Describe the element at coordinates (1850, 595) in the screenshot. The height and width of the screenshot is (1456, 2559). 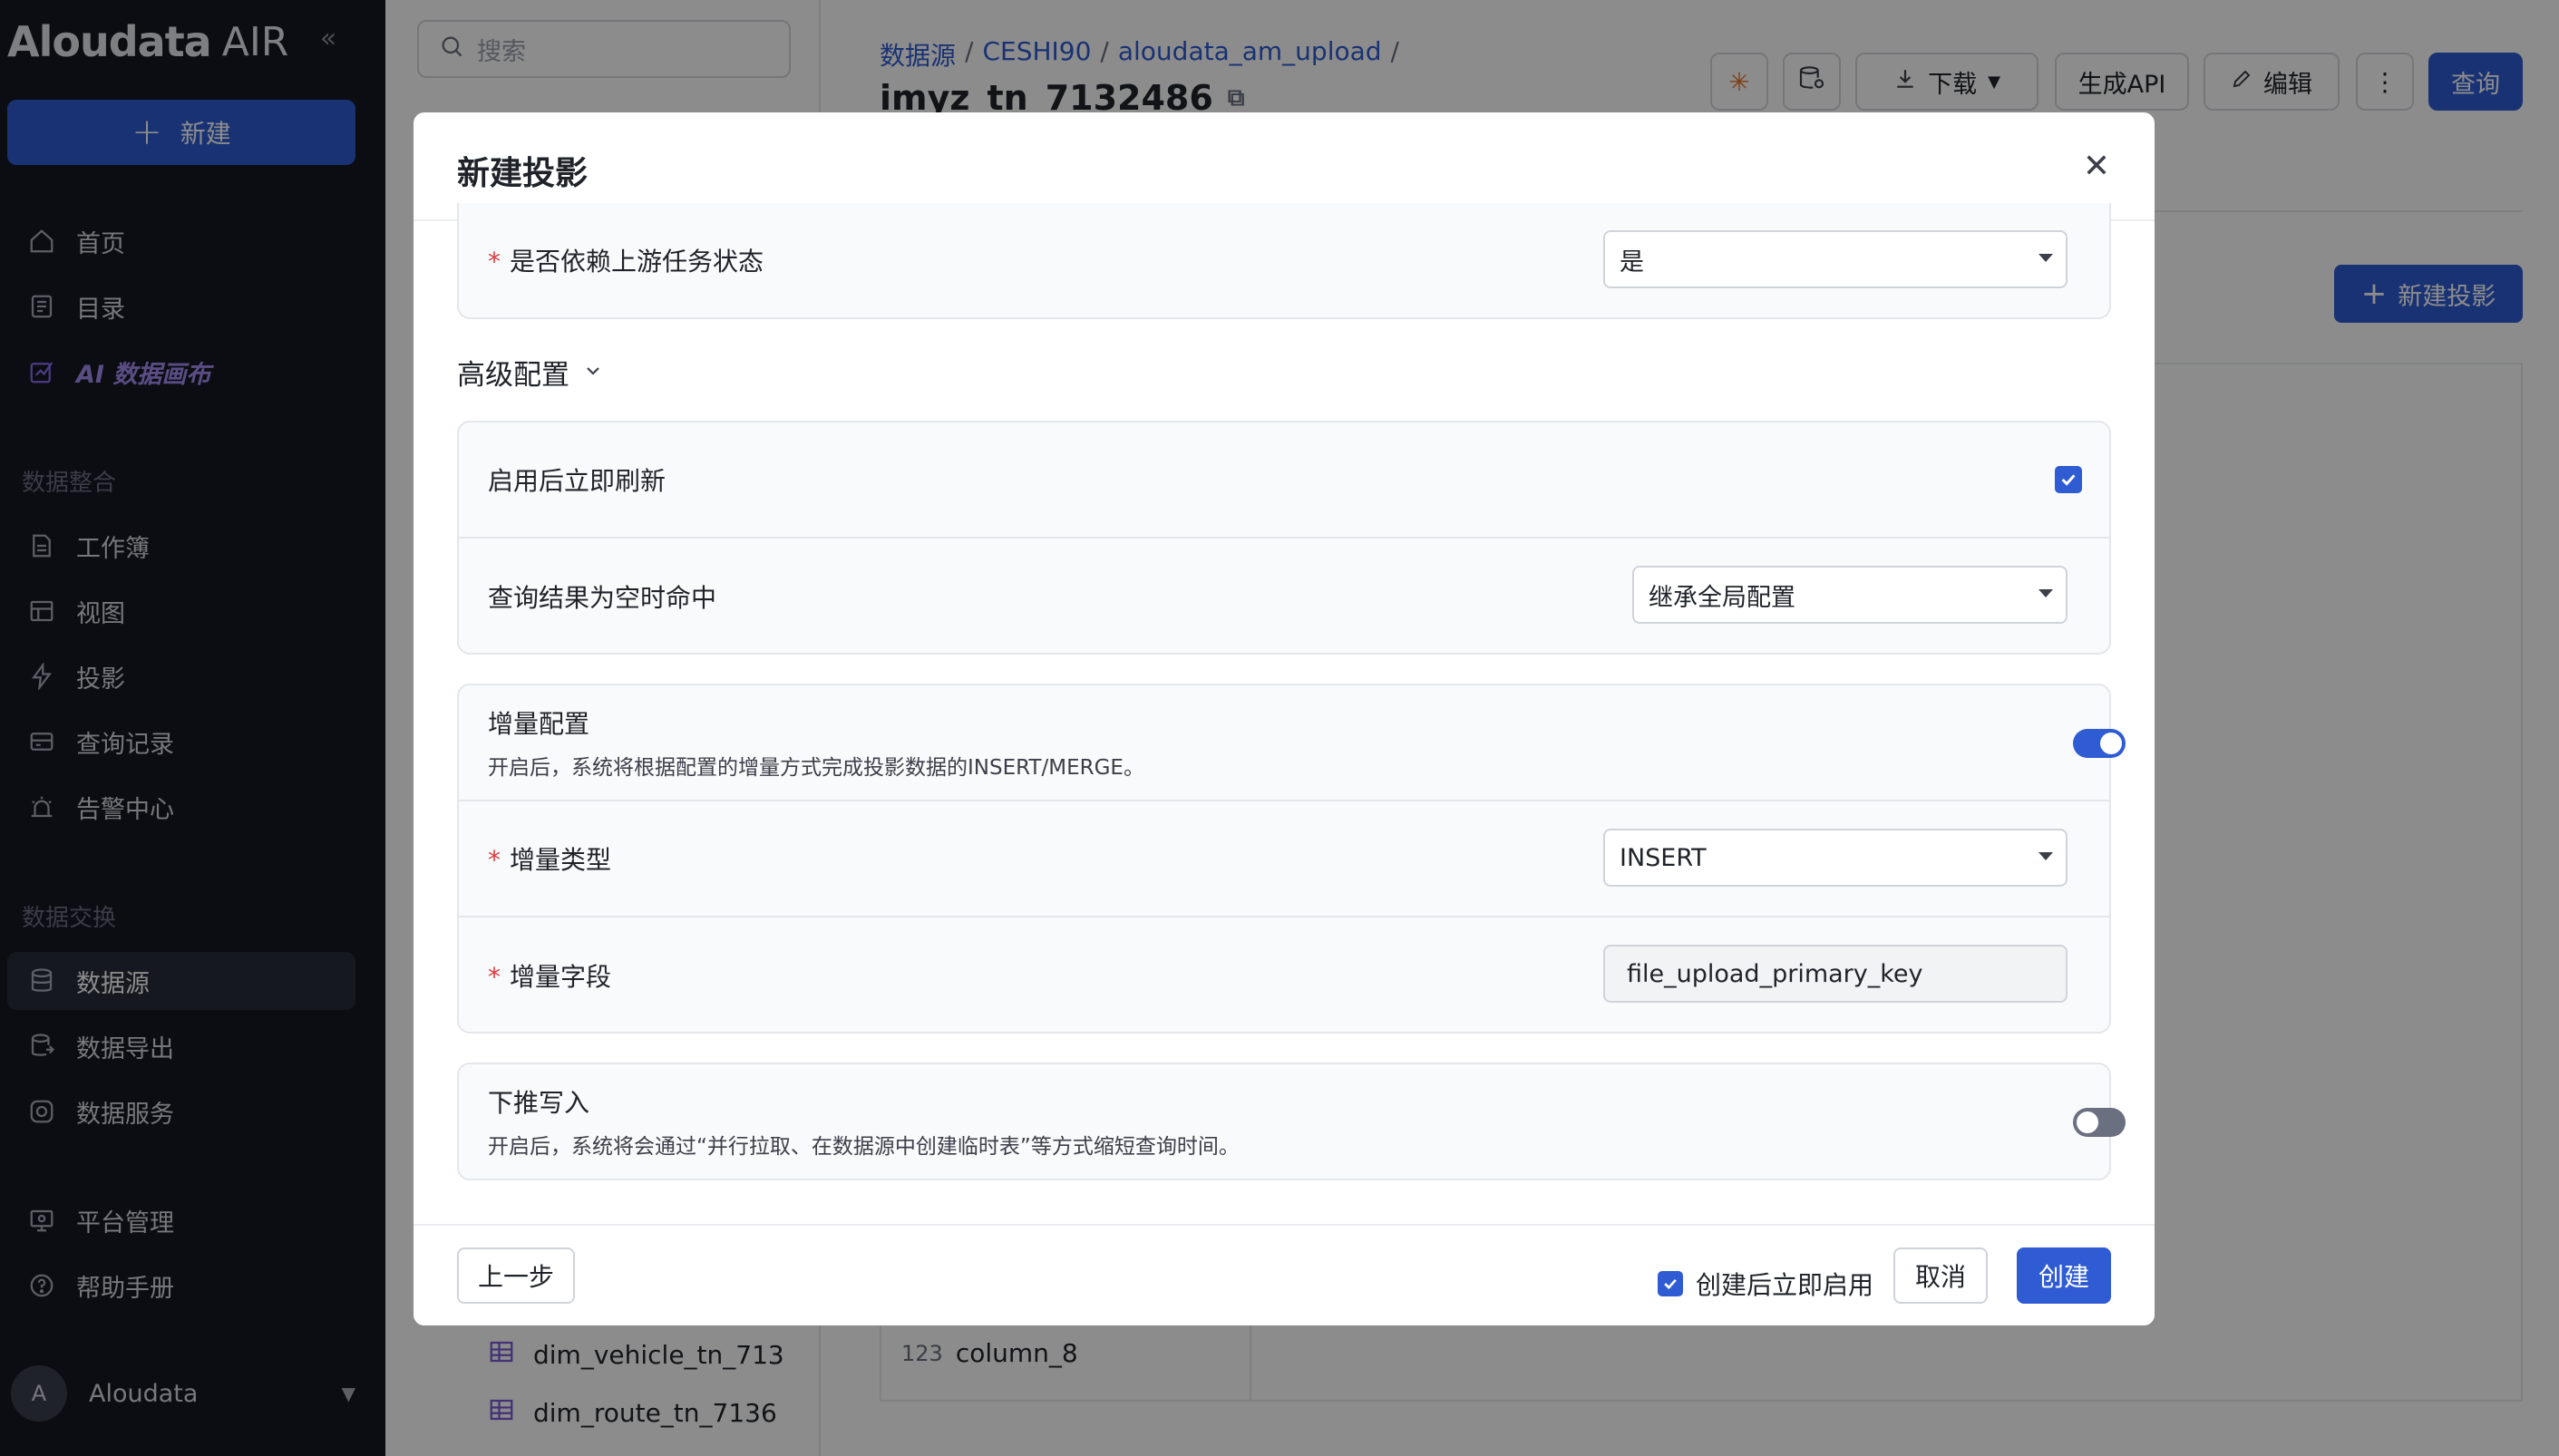
I see `empty-hit-select: 继承全局配置` at that location.